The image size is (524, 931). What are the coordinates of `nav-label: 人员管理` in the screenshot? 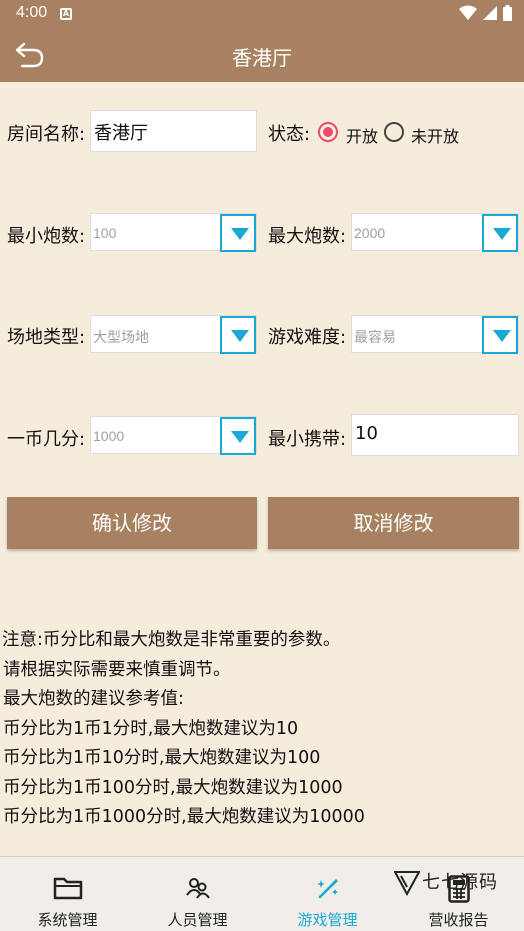 It's located at (197, 920).